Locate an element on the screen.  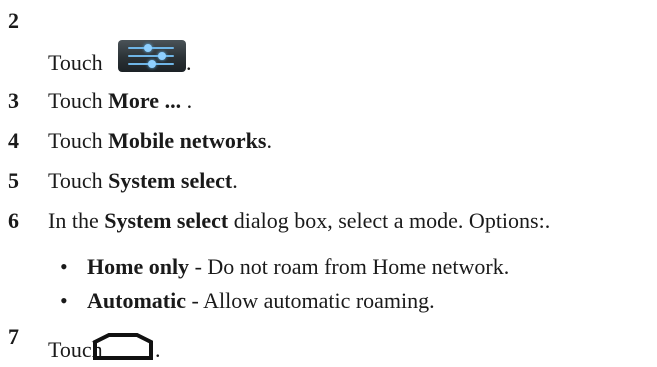
step-text: Touch System select. is located at coordinates (143, 181).